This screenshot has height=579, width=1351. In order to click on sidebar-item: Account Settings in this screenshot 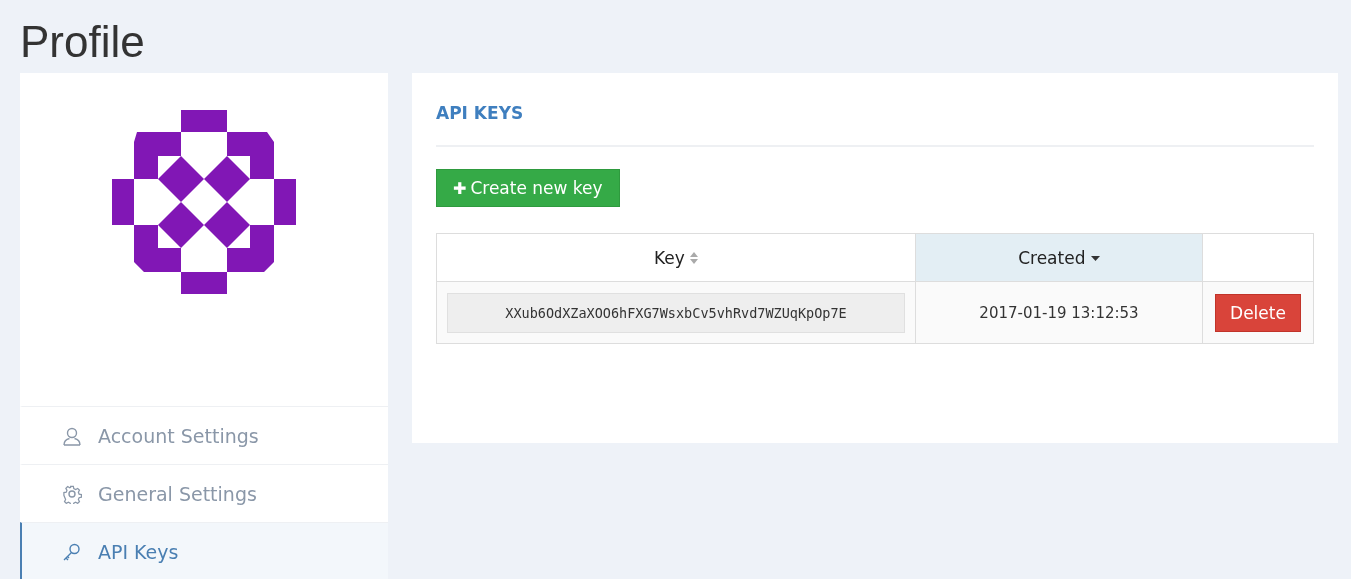, I will do `click(204, 435)`.